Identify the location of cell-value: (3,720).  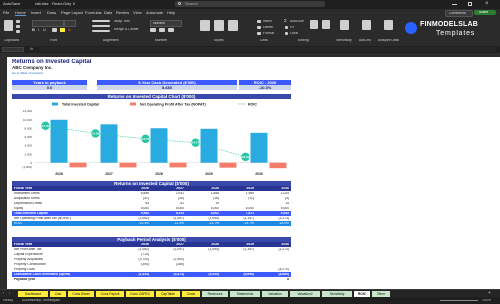
(143, 259).